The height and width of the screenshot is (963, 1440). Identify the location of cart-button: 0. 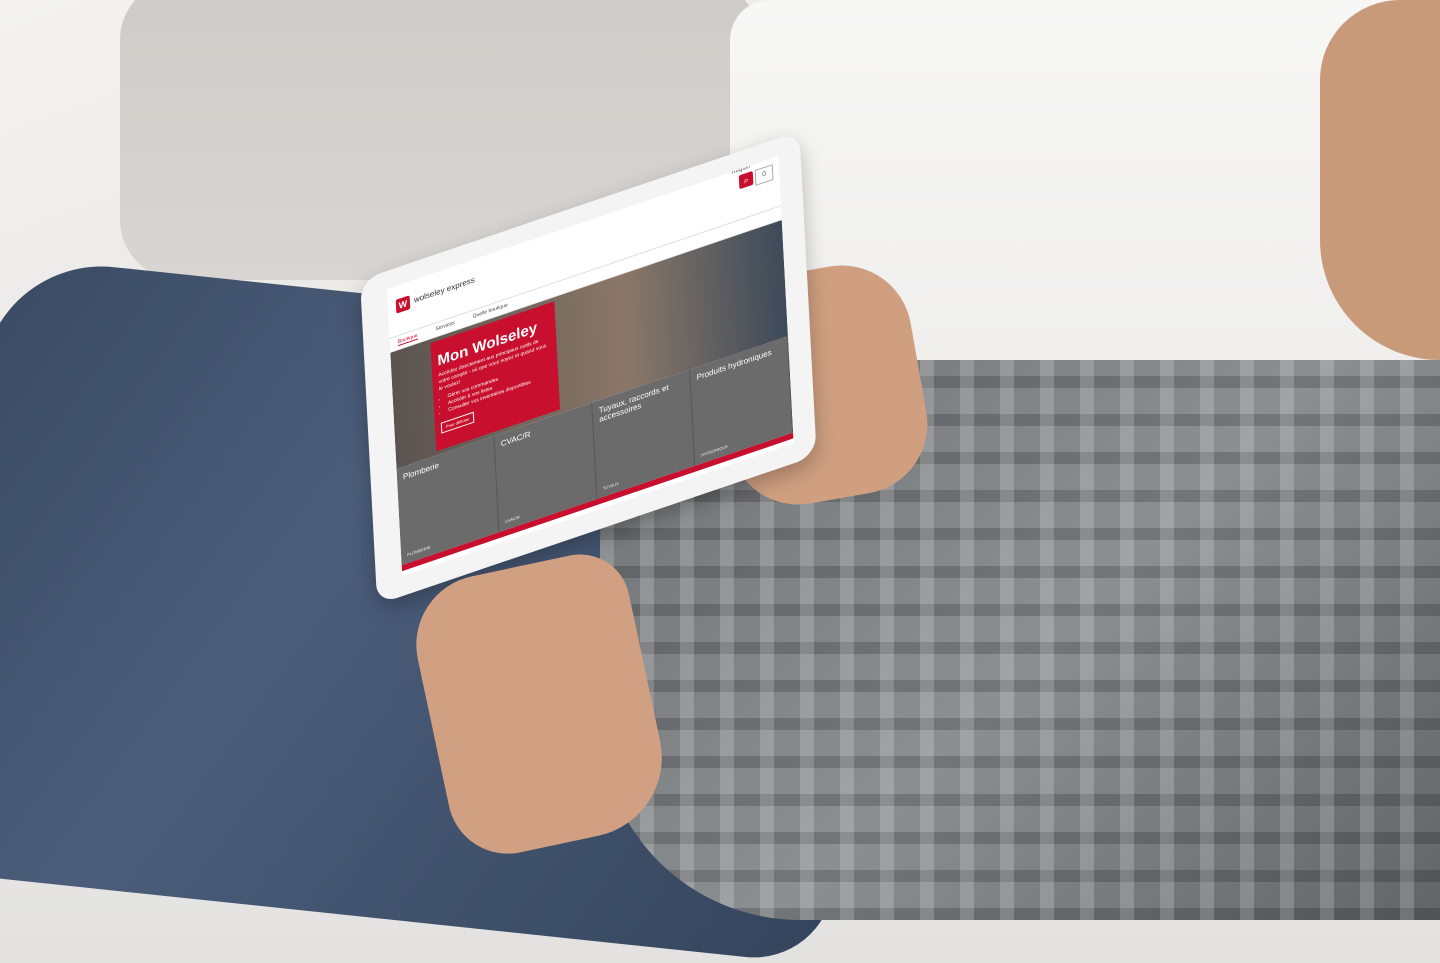
(764, 175).